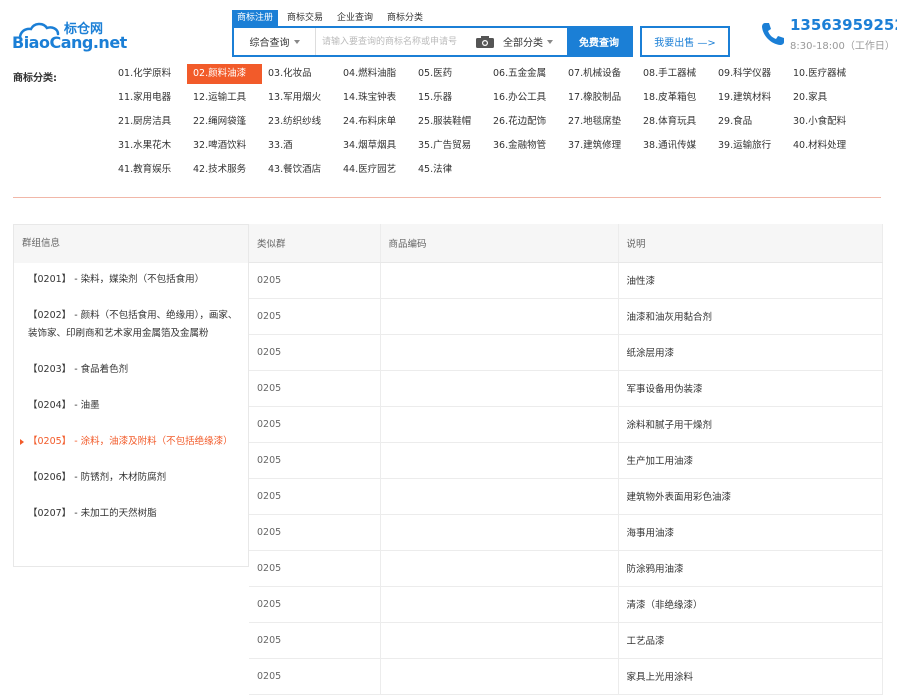  What do you see at coordinates (97, 477) in the screenshot?
I see `group-item-label: 【0206】 - 防锈剂，木材防腐剂` at bounding box center [97, 477].